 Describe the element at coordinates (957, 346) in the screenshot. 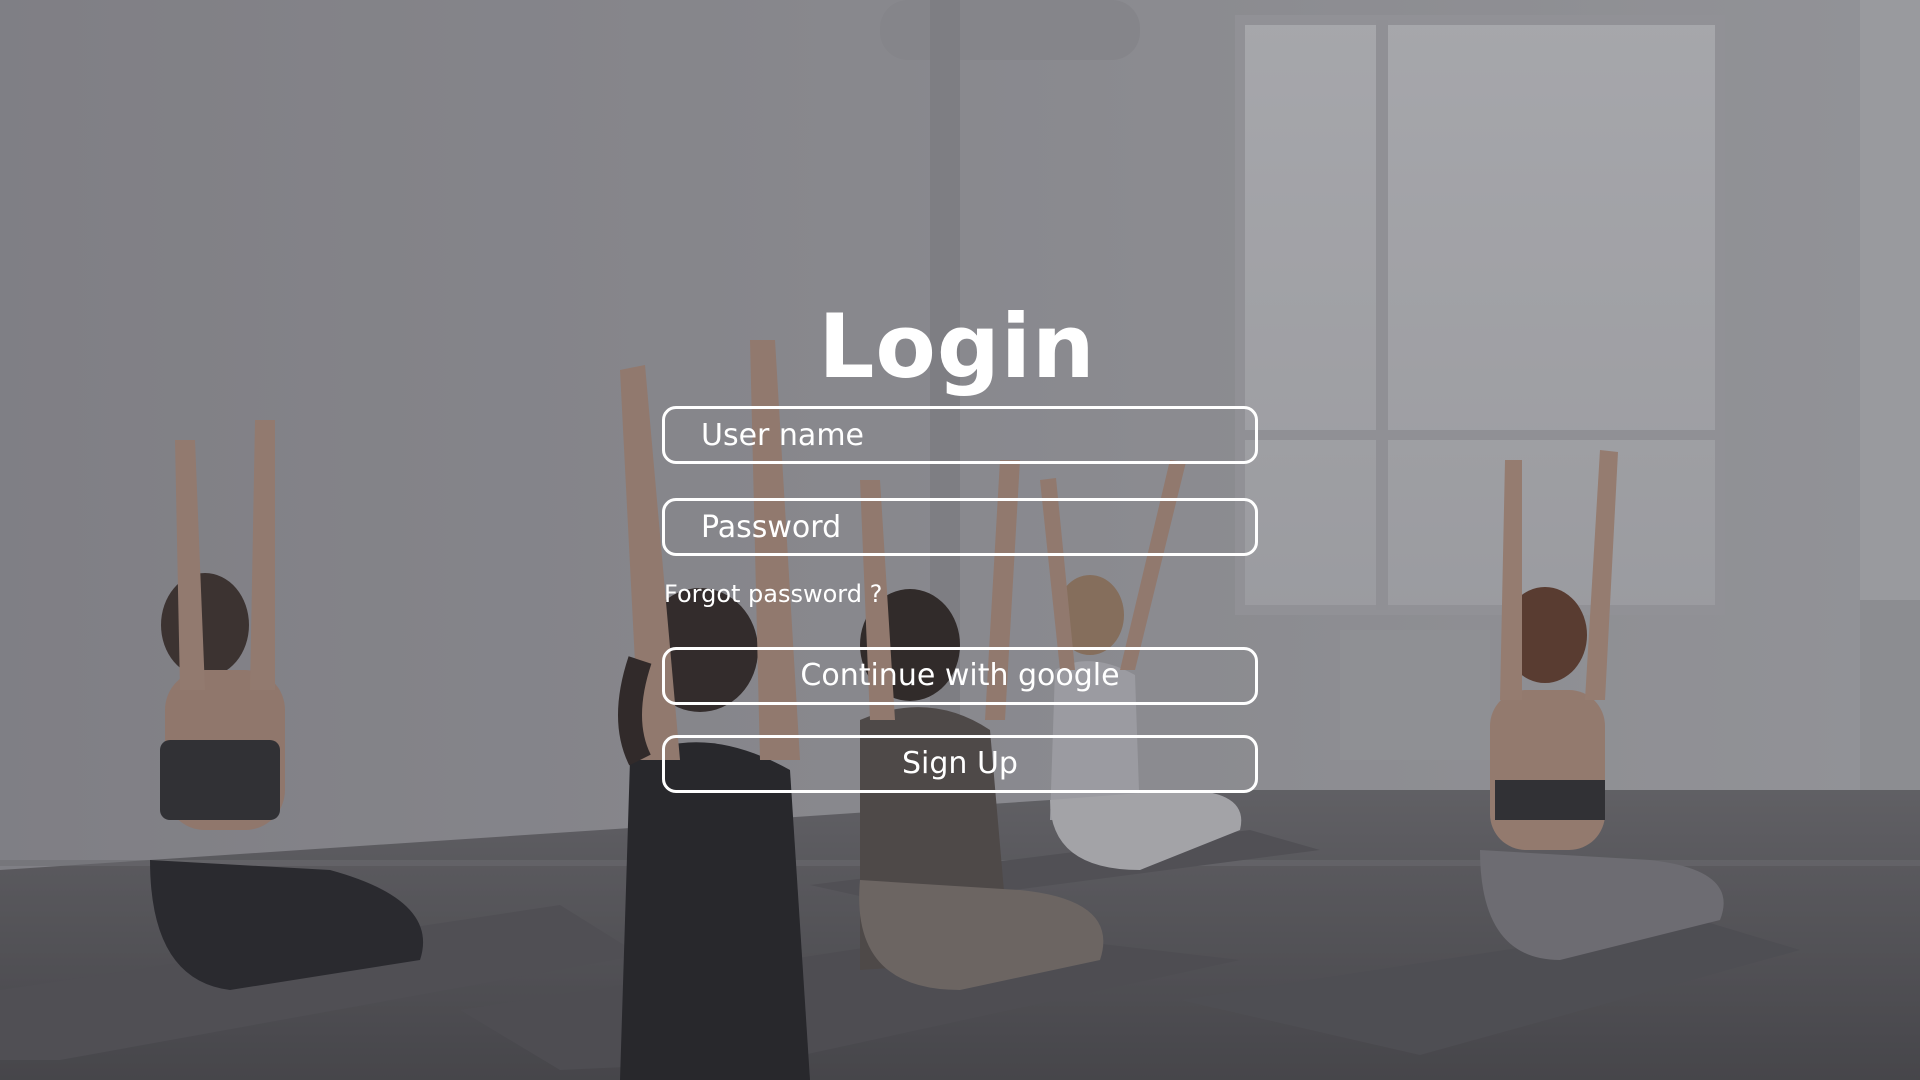

I see `page-title: Login` at that location.